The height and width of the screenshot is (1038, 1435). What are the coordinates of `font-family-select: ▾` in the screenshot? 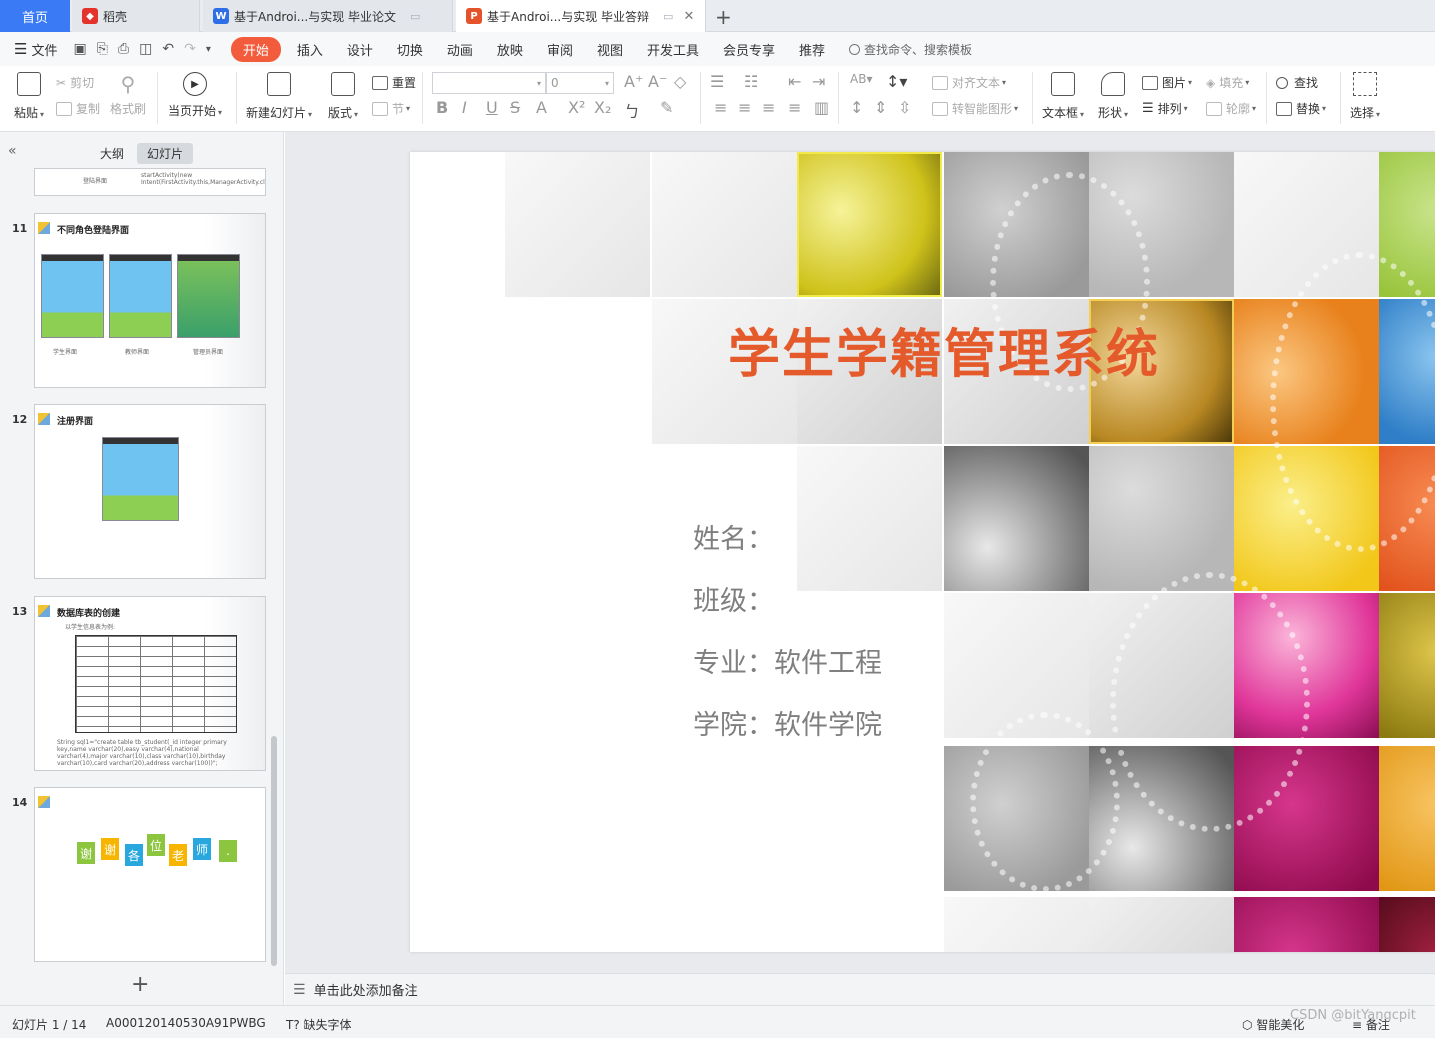 It's located at (489, 83).